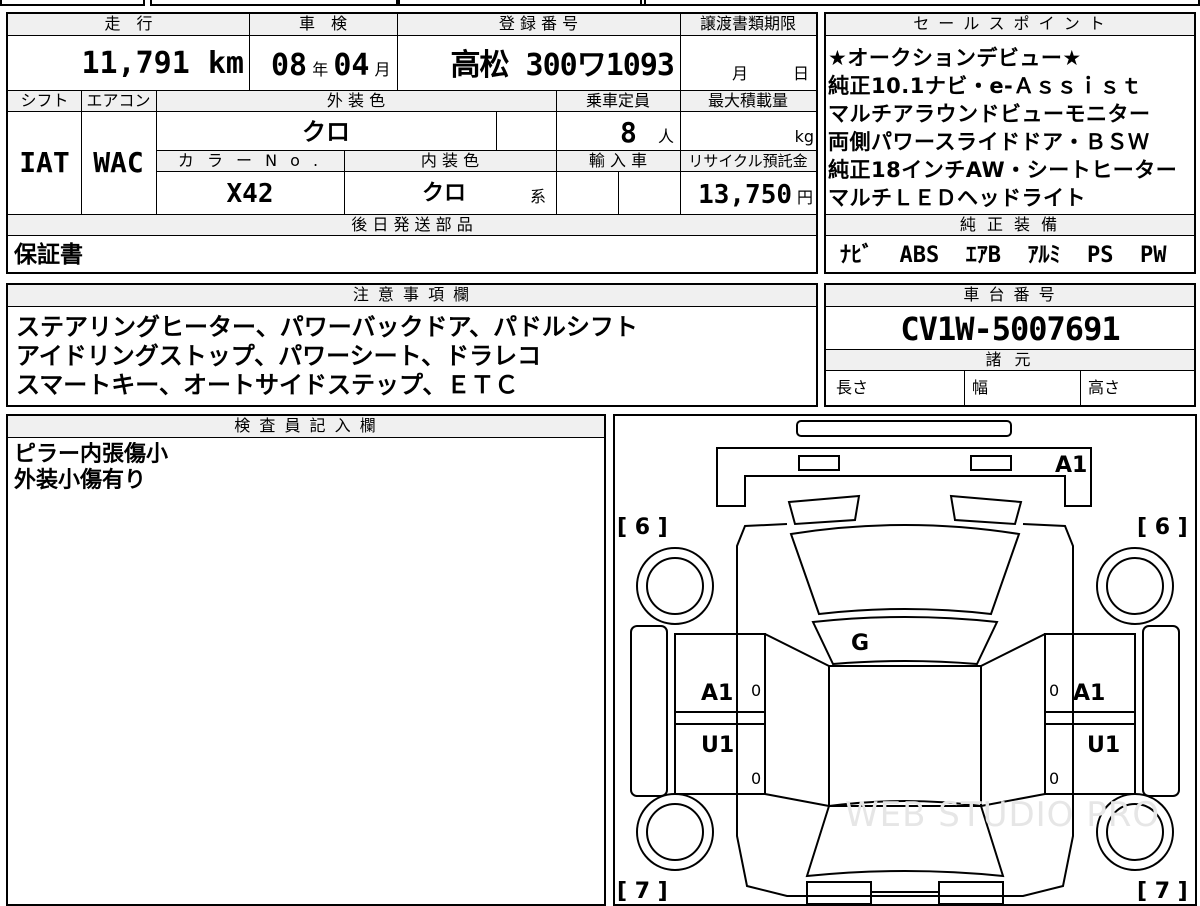 The height and width of the screenshot is (906, 1200). What do you see at coordinates (250, 161) in the screenshot?
I see `color-no-label: カ ラ ー N o .` at bounding box center [250, 161].